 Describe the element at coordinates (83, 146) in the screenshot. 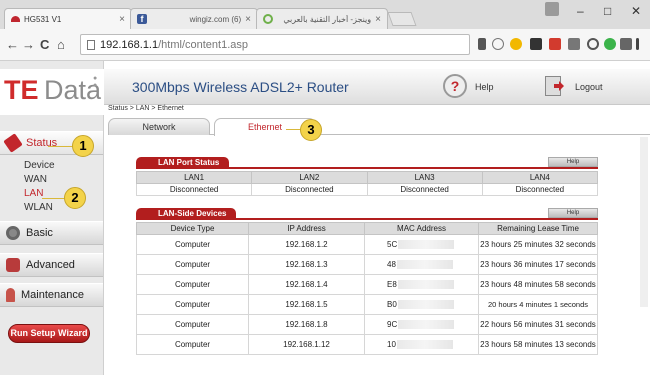

I see `callout-1: 1` at that location.